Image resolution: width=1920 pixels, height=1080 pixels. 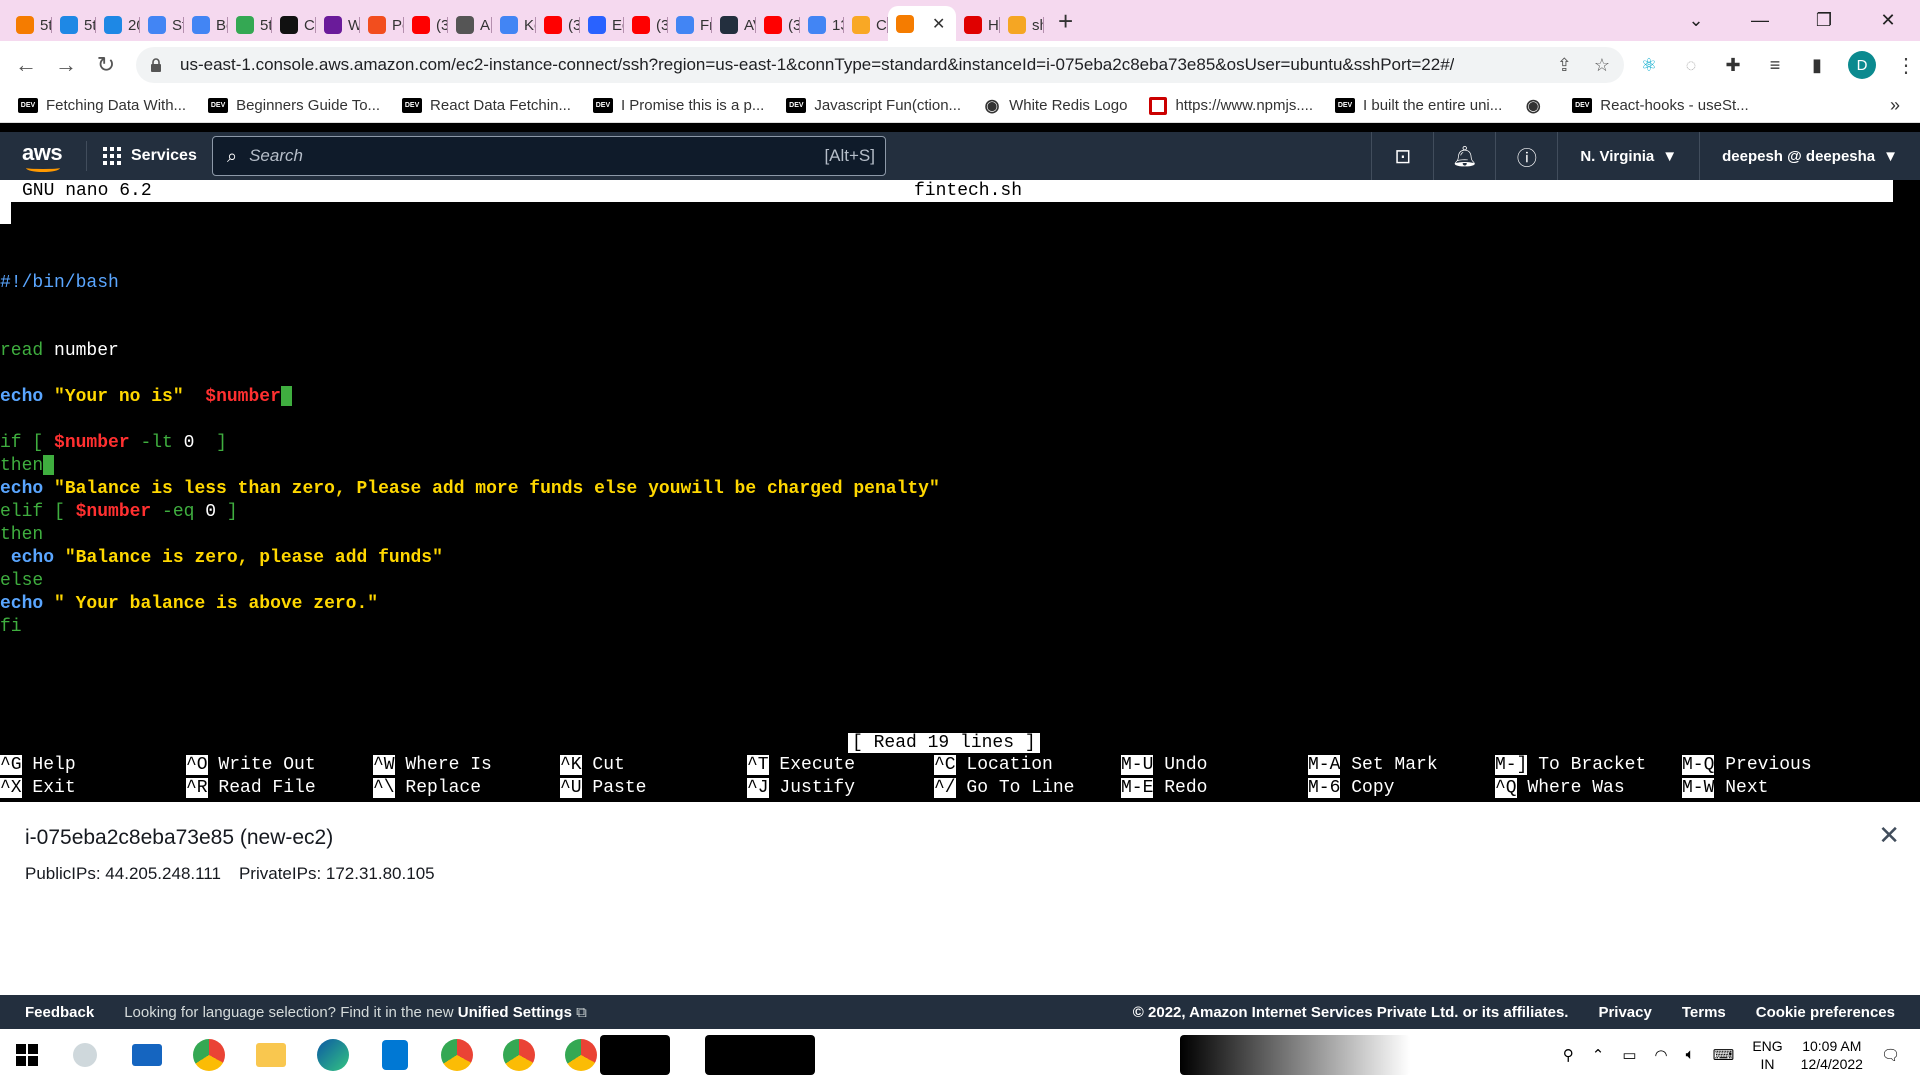 What do you see at coordinates (1862, 65) in the screenshot?
I see `profile-avatar: D` at bounding box center [1862, 65].